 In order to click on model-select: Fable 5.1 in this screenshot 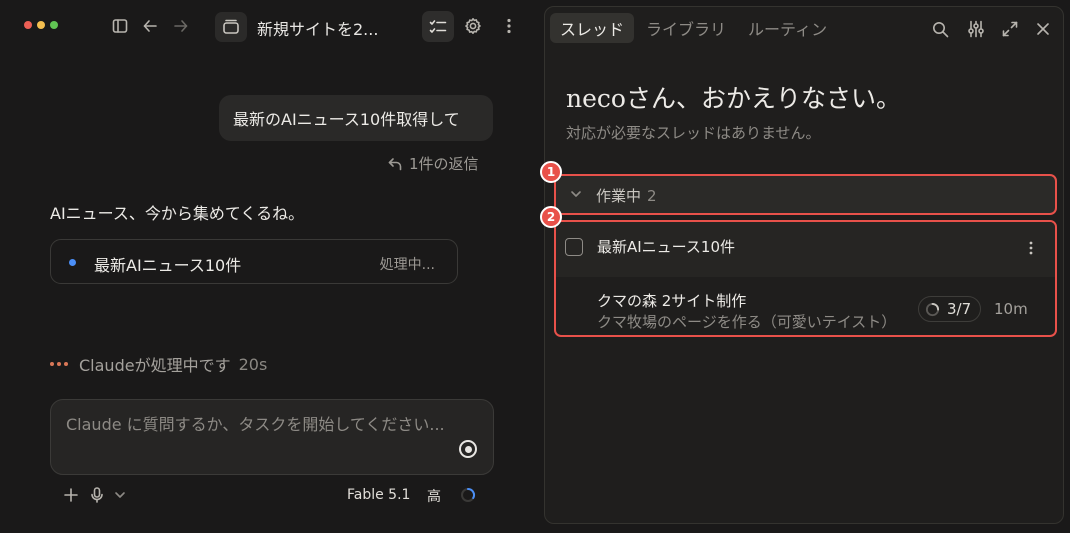, I will do `click(378, 495)`.